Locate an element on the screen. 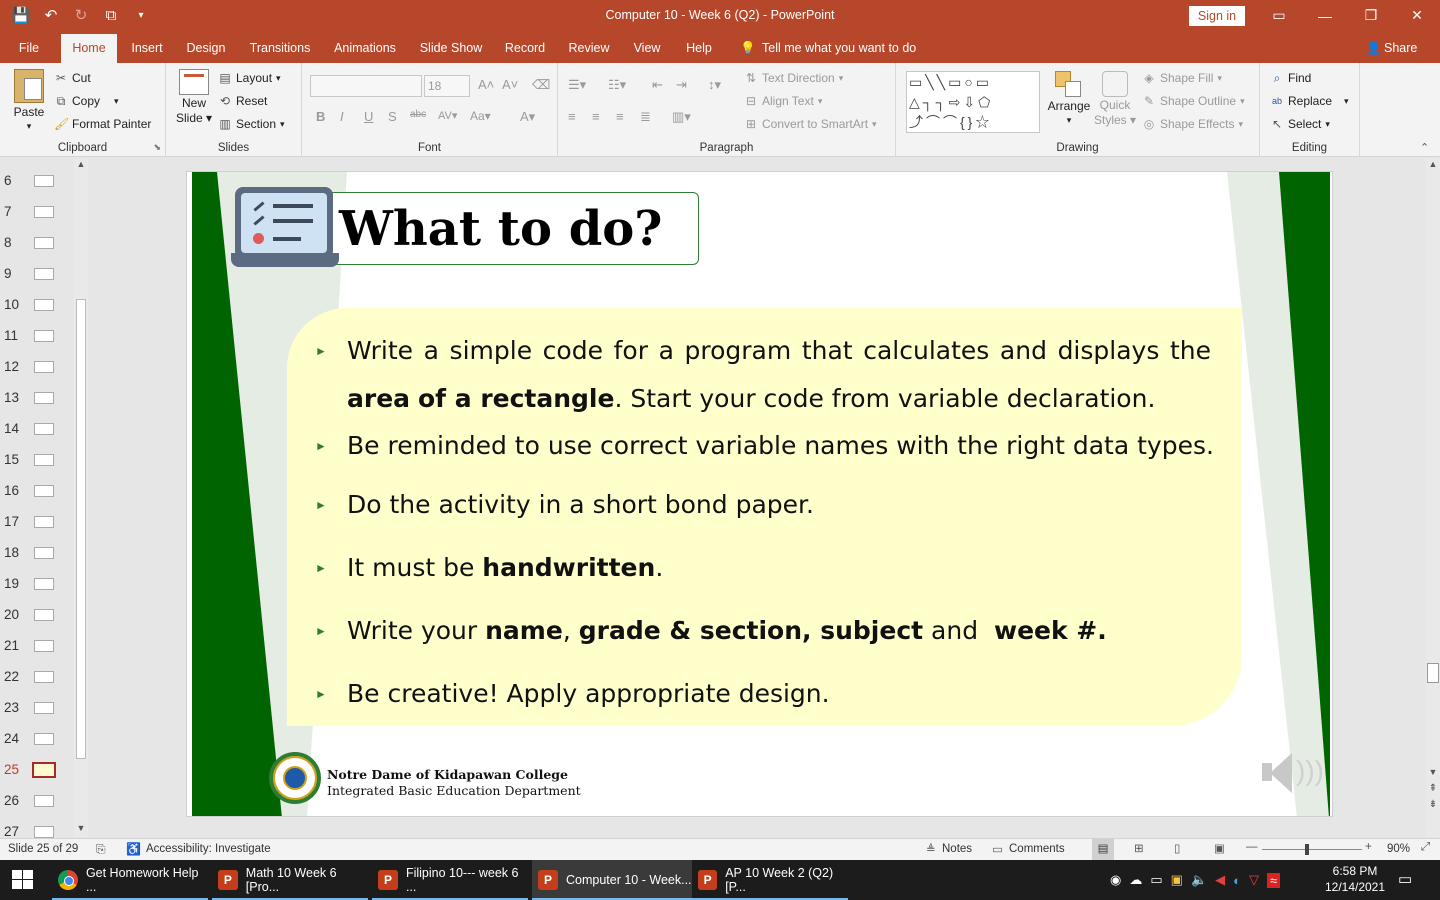  slide-thumbnail: 6 is located at coordinates (36, 180).